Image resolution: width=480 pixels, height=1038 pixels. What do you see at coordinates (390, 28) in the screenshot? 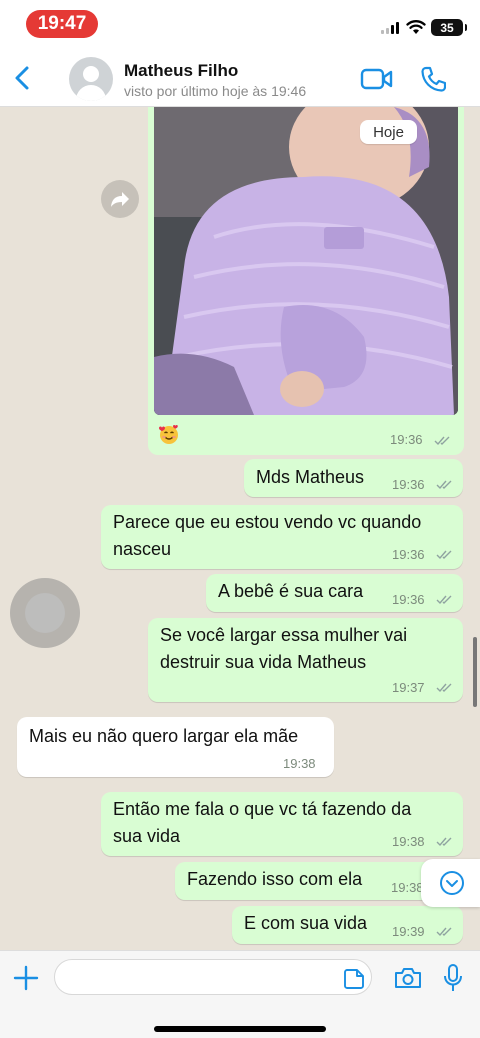
I see `signal-icon` at bounding box center [390, 28].